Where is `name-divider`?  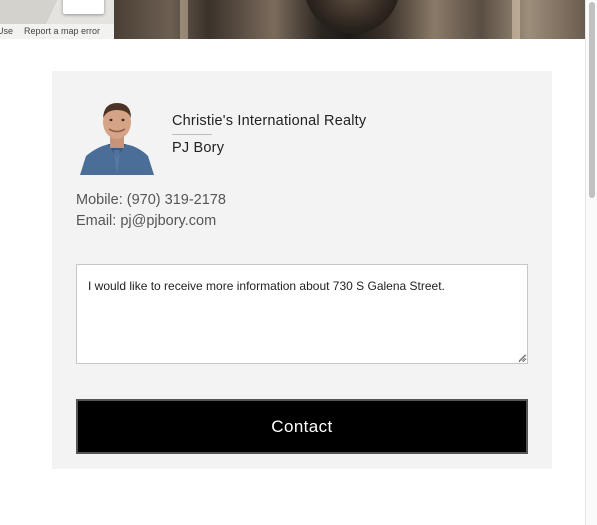
name-divider is located at coordinates (192, 134).